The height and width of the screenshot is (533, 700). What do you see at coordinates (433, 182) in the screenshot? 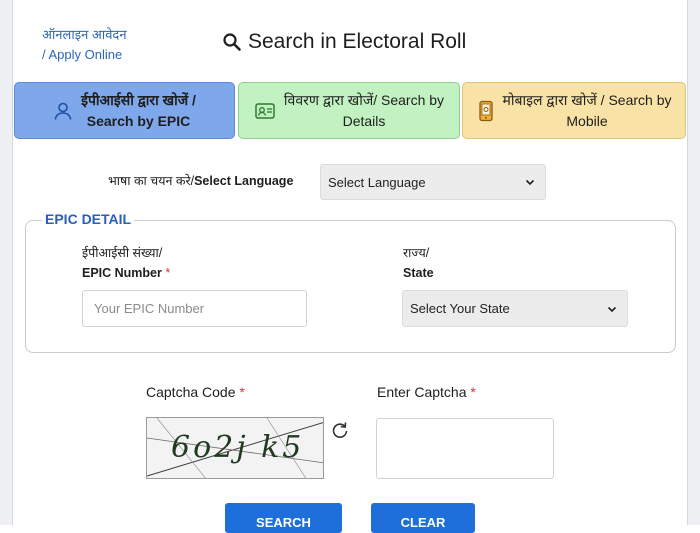
I see `language-select: Select Language` at bounding box center [433, 182].